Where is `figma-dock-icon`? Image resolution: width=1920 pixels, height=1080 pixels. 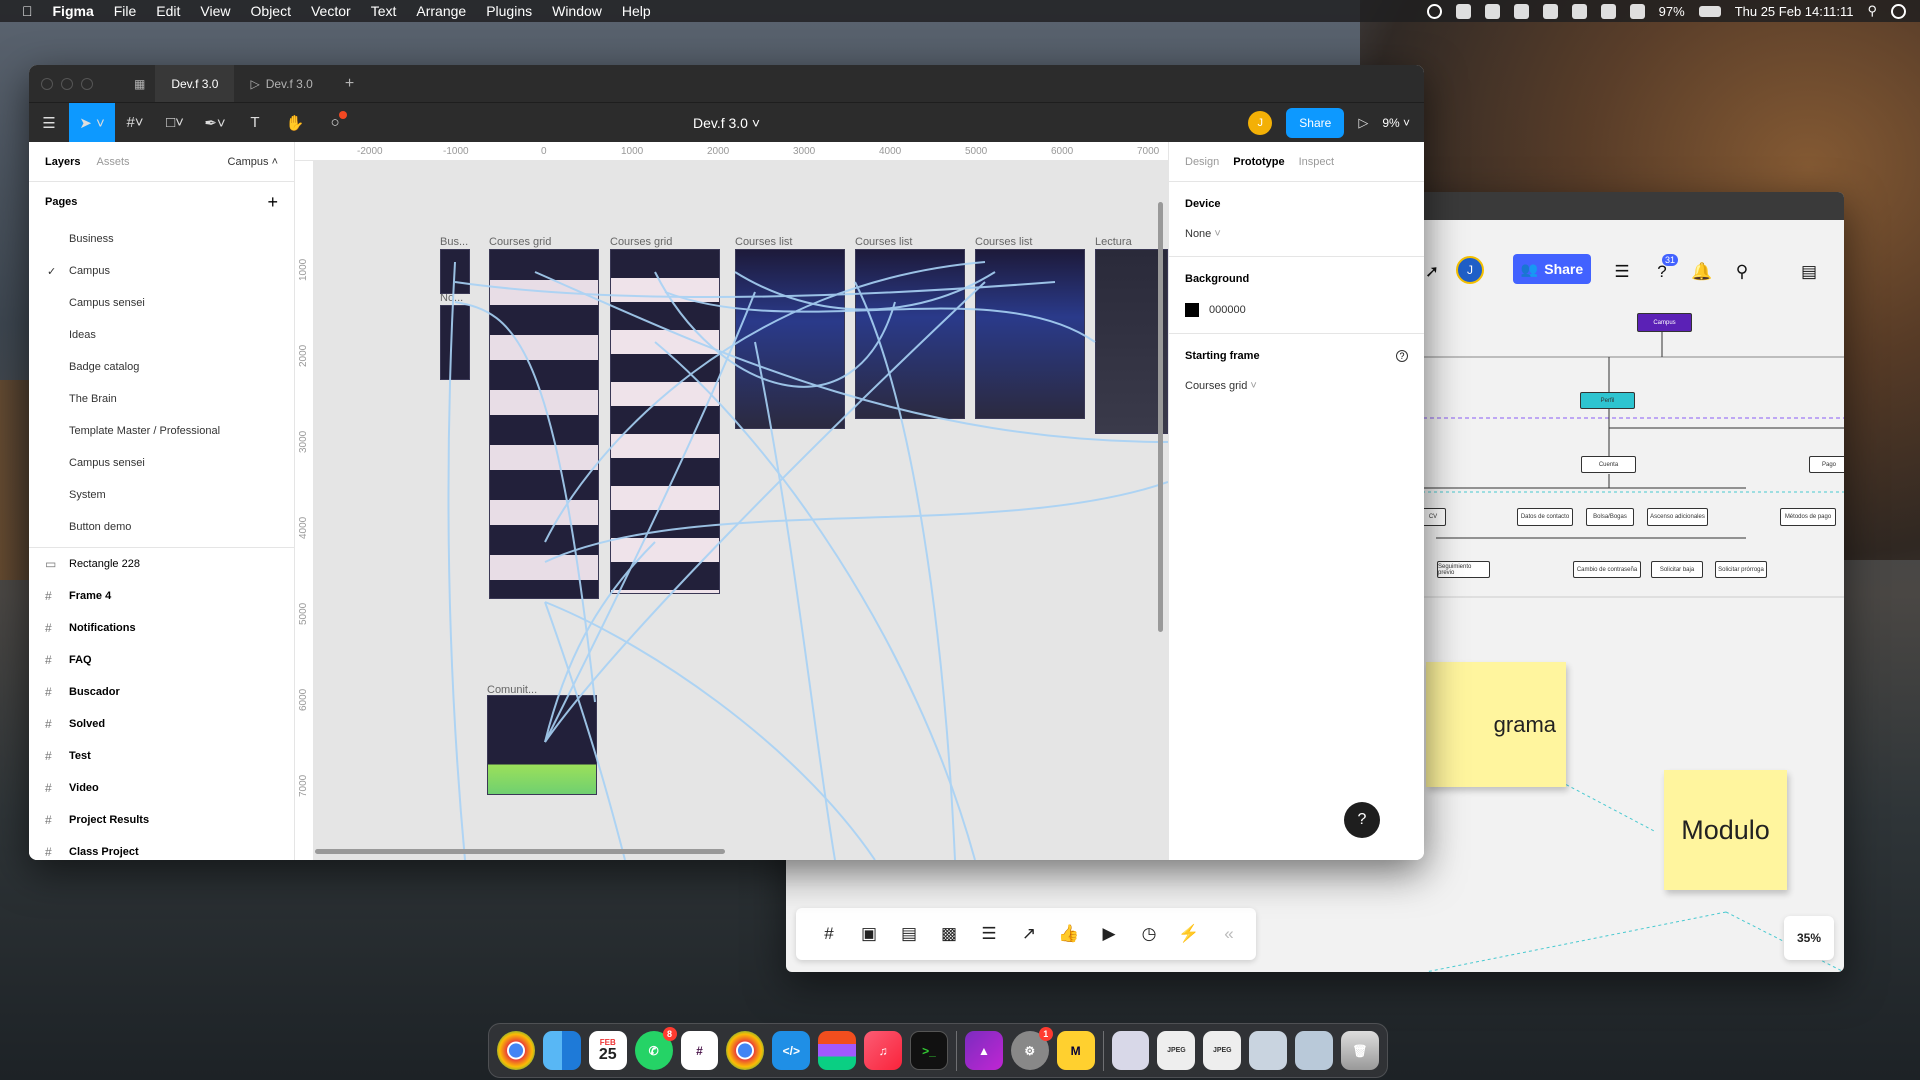
figma-dock-icon is located at coordinates (837, 1050).